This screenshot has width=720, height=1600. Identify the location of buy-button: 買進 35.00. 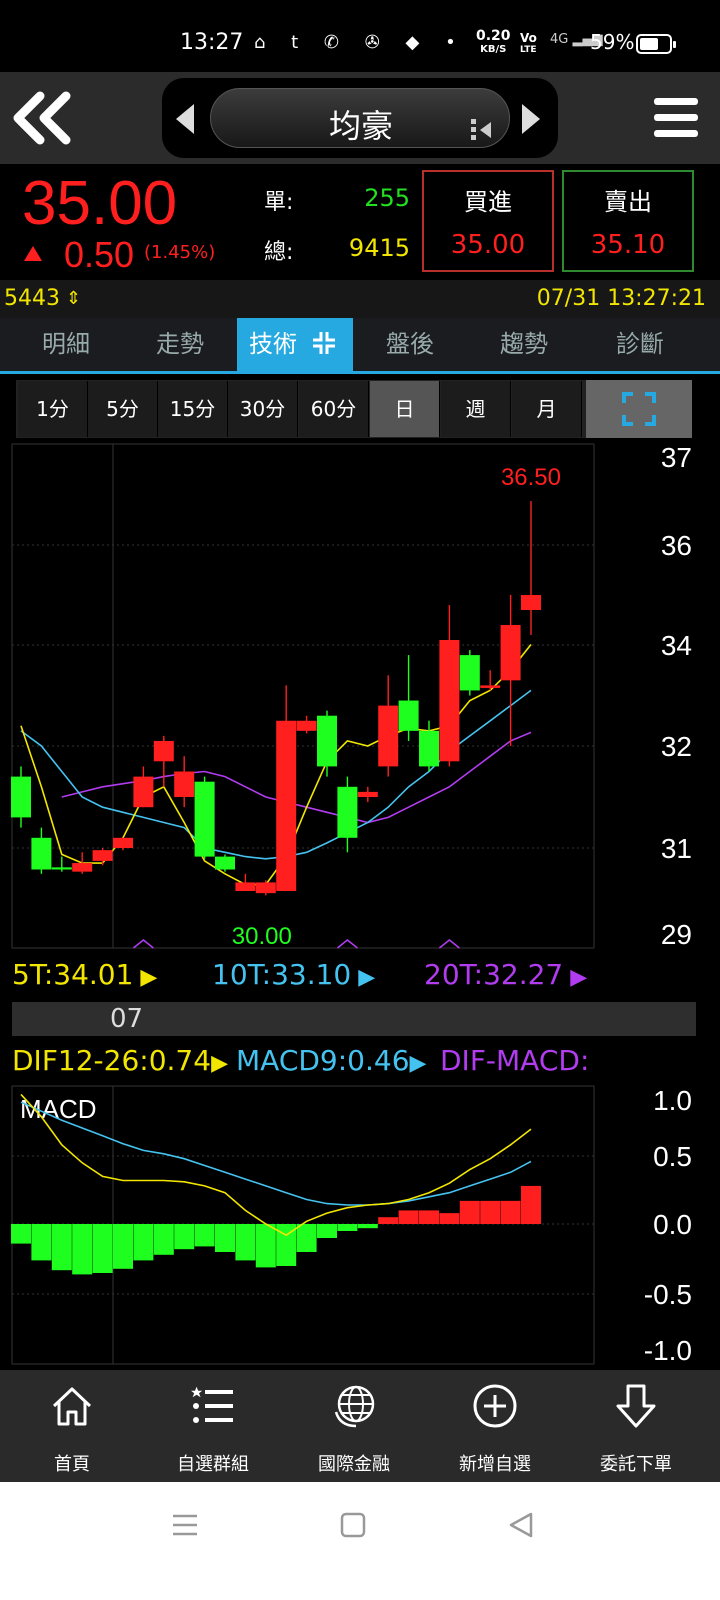
(488, 221).